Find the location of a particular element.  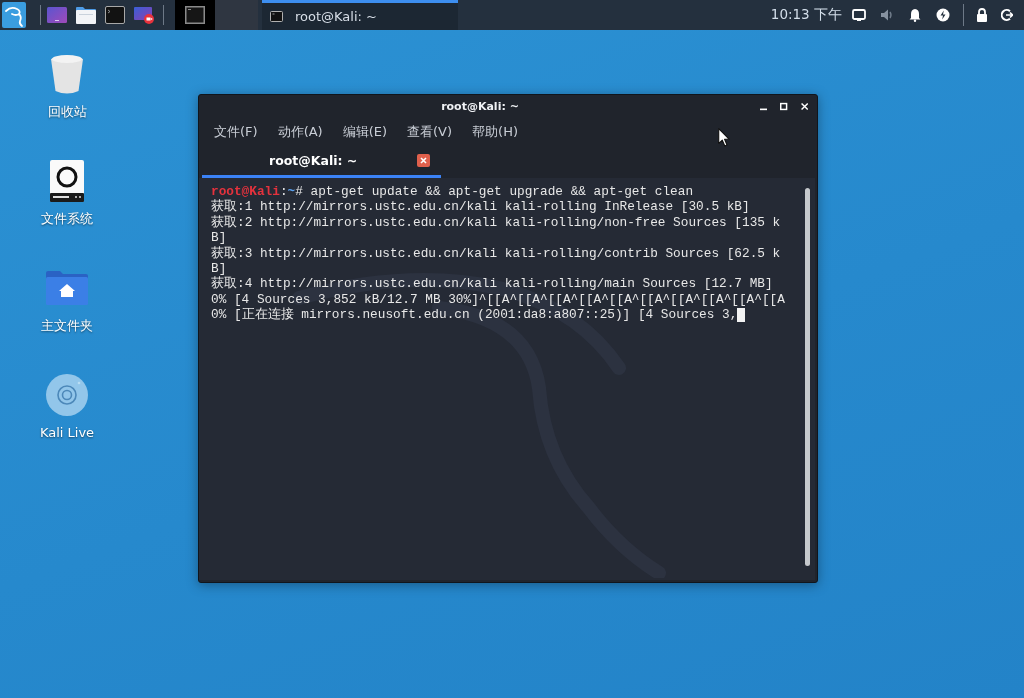

window-thumbnail-icon is located at coordinates (195, 15).